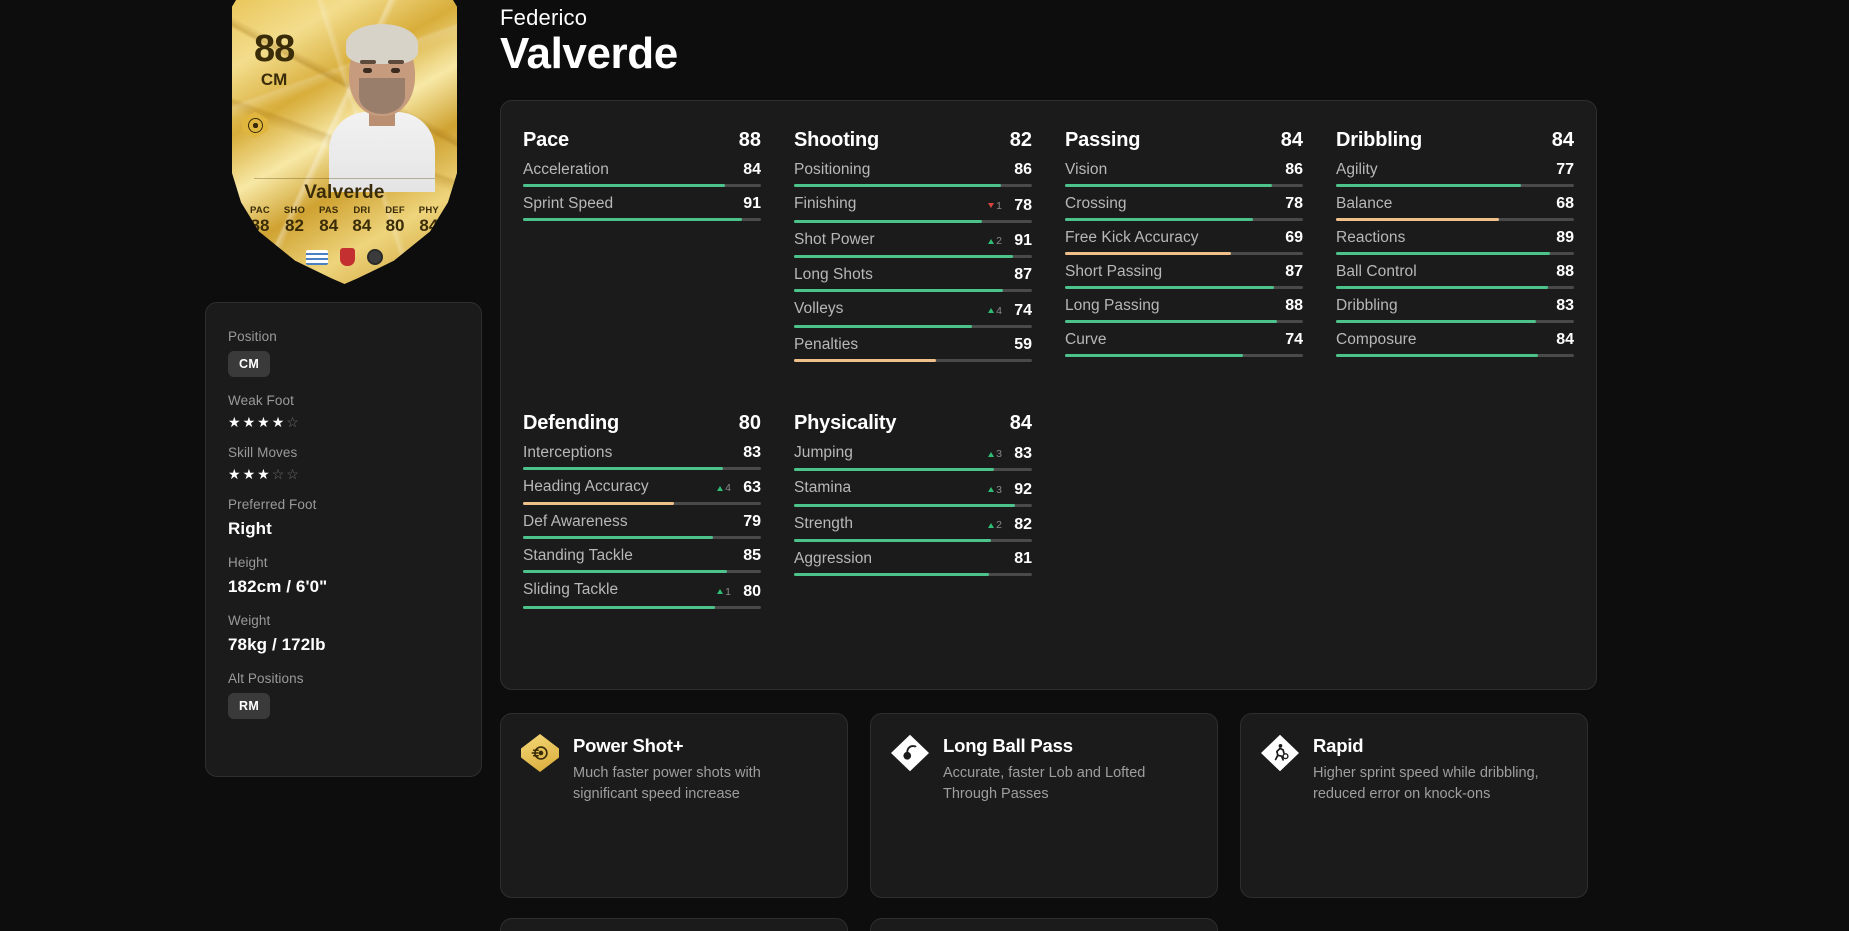  What do you see at coordinates (642, 560) in the screenshot?
I see `attribute-row: Standing Tackle 85` at bounding box center [642, 560].